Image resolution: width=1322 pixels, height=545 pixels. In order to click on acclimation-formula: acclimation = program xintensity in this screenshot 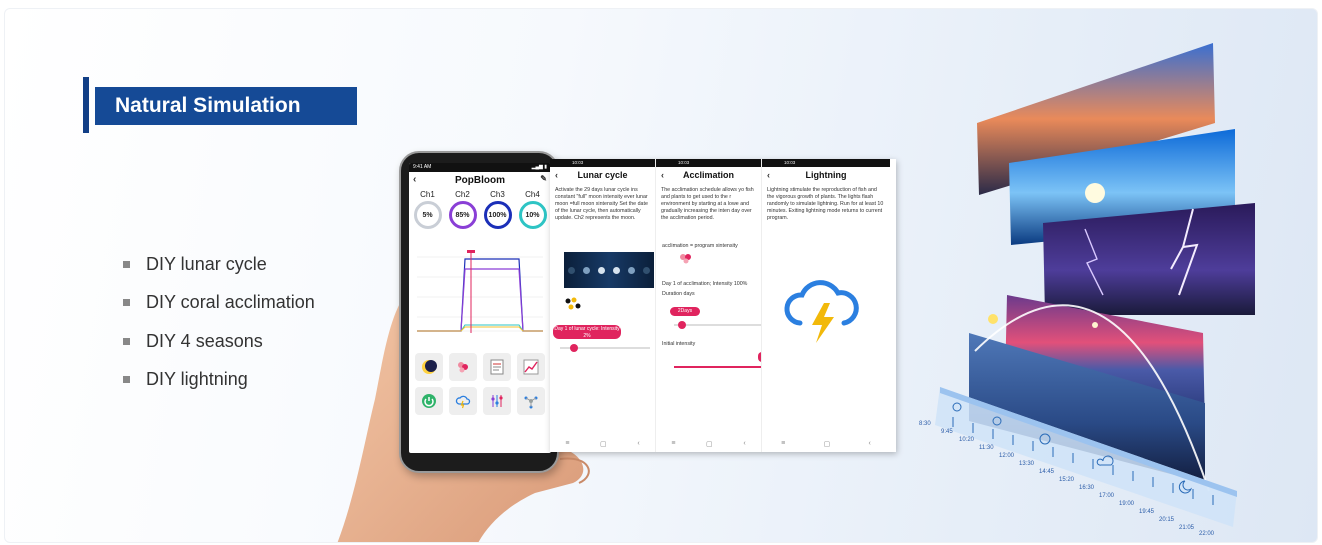, I will do `click(700, 246)`.